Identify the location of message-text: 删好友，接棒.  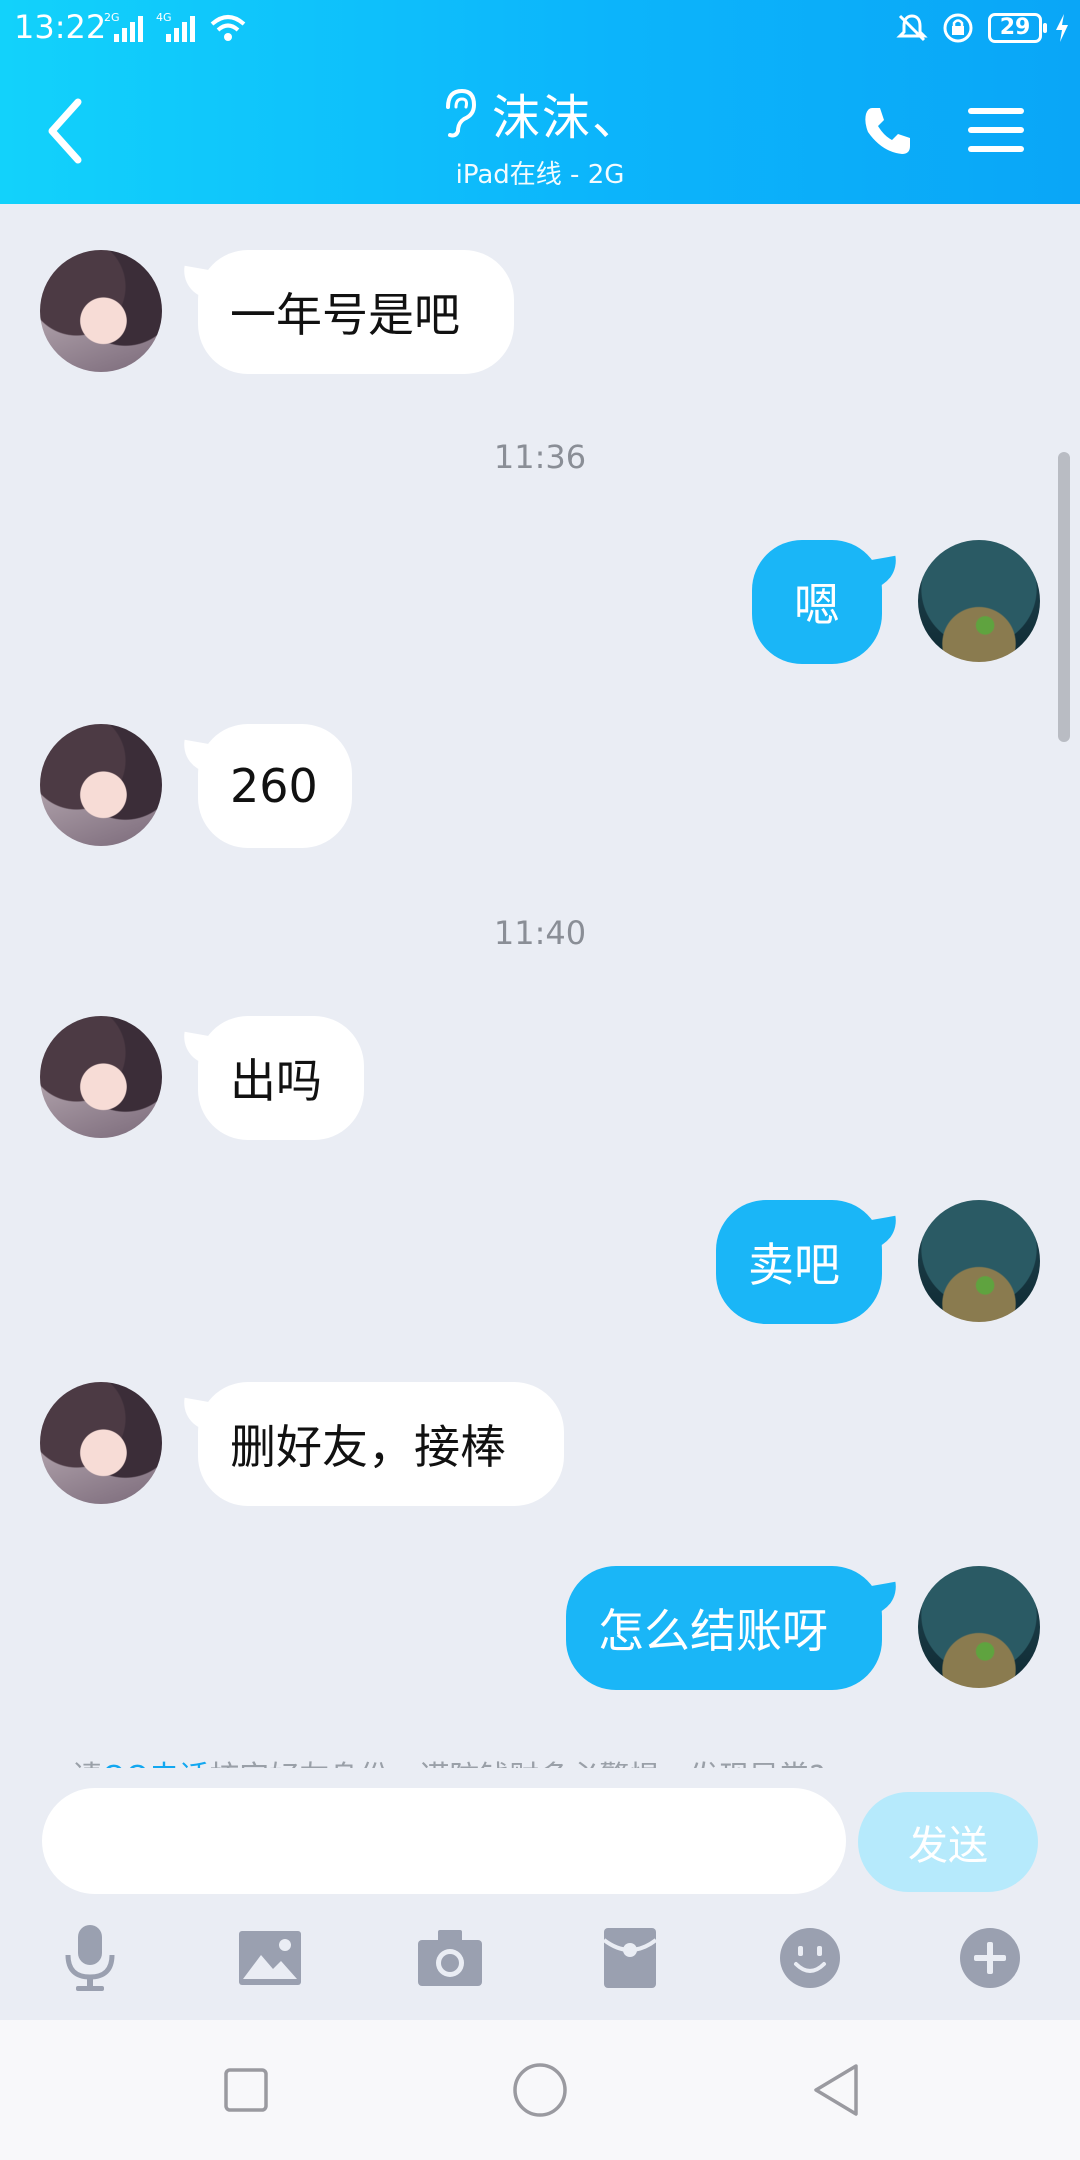
(368, 1447).